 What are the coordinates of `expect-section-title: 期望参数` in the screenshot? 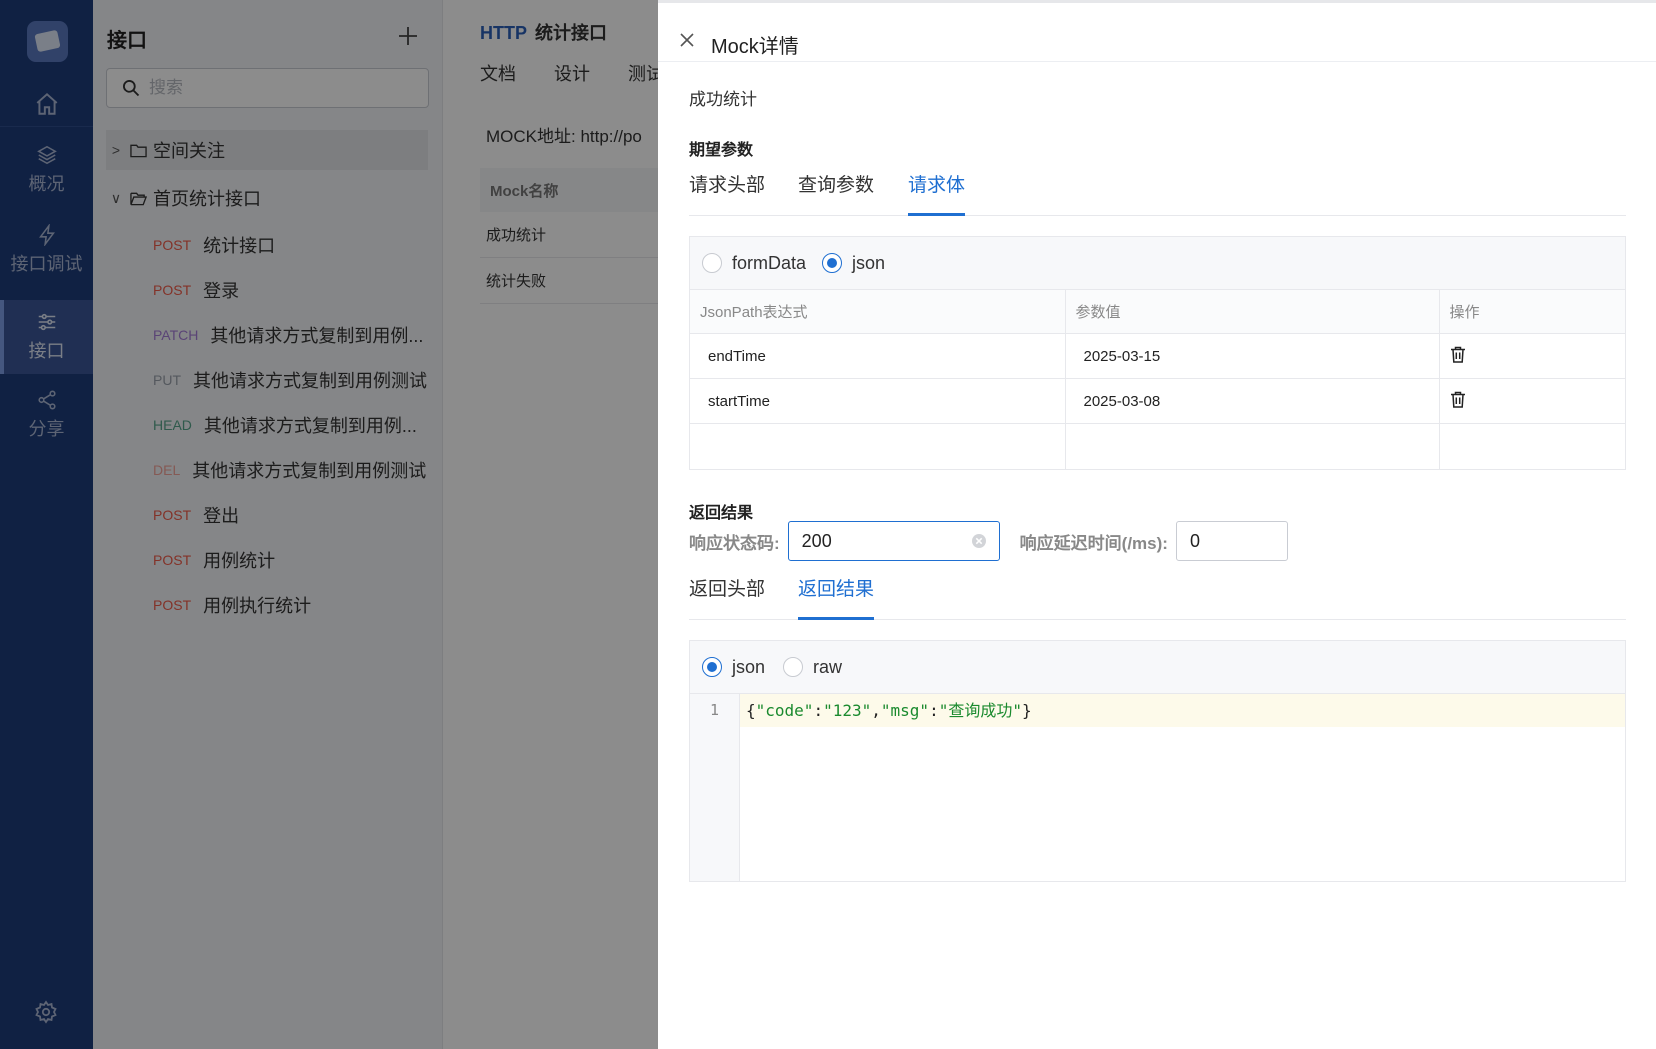 It's located at (721, 150).